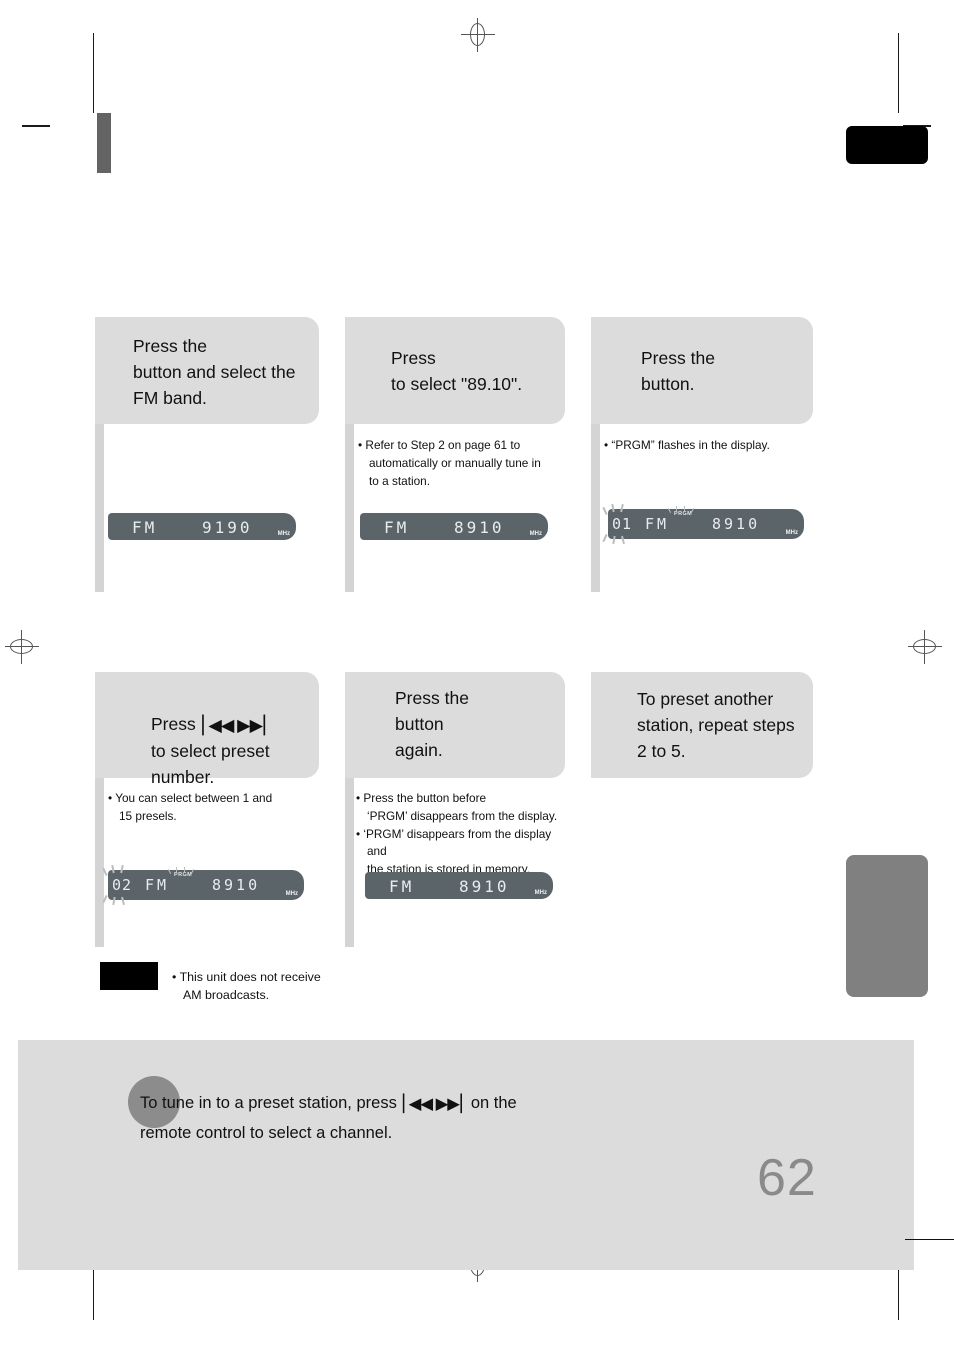 This screenshot has height=1351, width=954. What do you see at coordinates (462, 816) in the screenshot?
I see `bullet-line-continued: ‘PRGM’ disappears from the display.` at bounding box center [462, 816].